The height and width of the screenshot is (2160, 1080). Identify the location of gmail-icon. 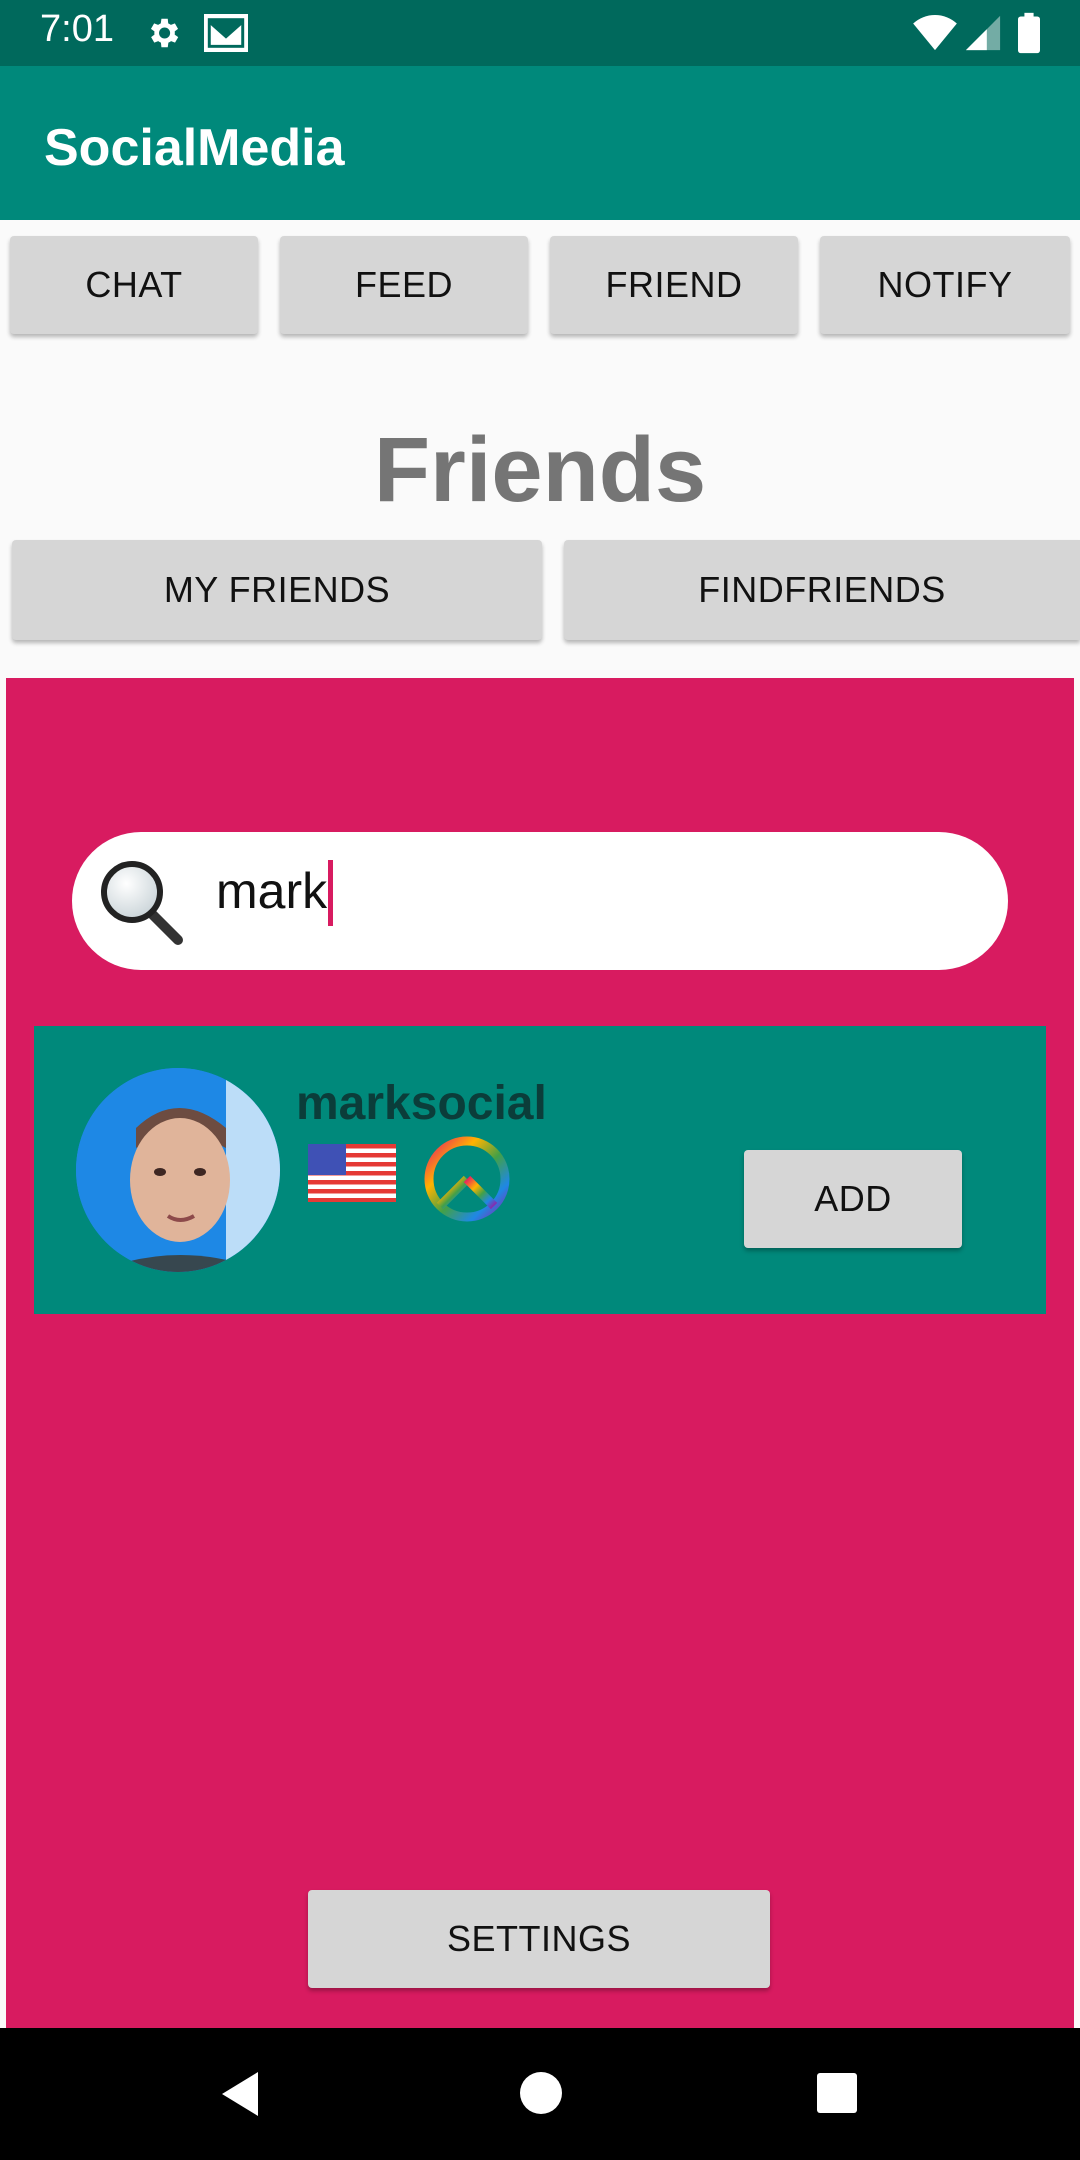
(226, 33).